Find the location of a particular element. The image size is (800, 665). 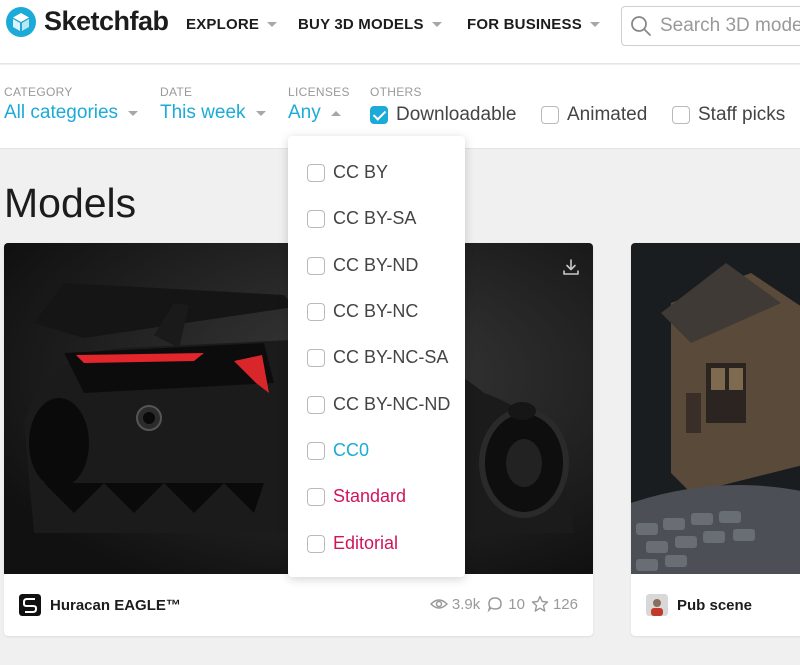

views-count: 3.9k is located at coordinates (466, 604).